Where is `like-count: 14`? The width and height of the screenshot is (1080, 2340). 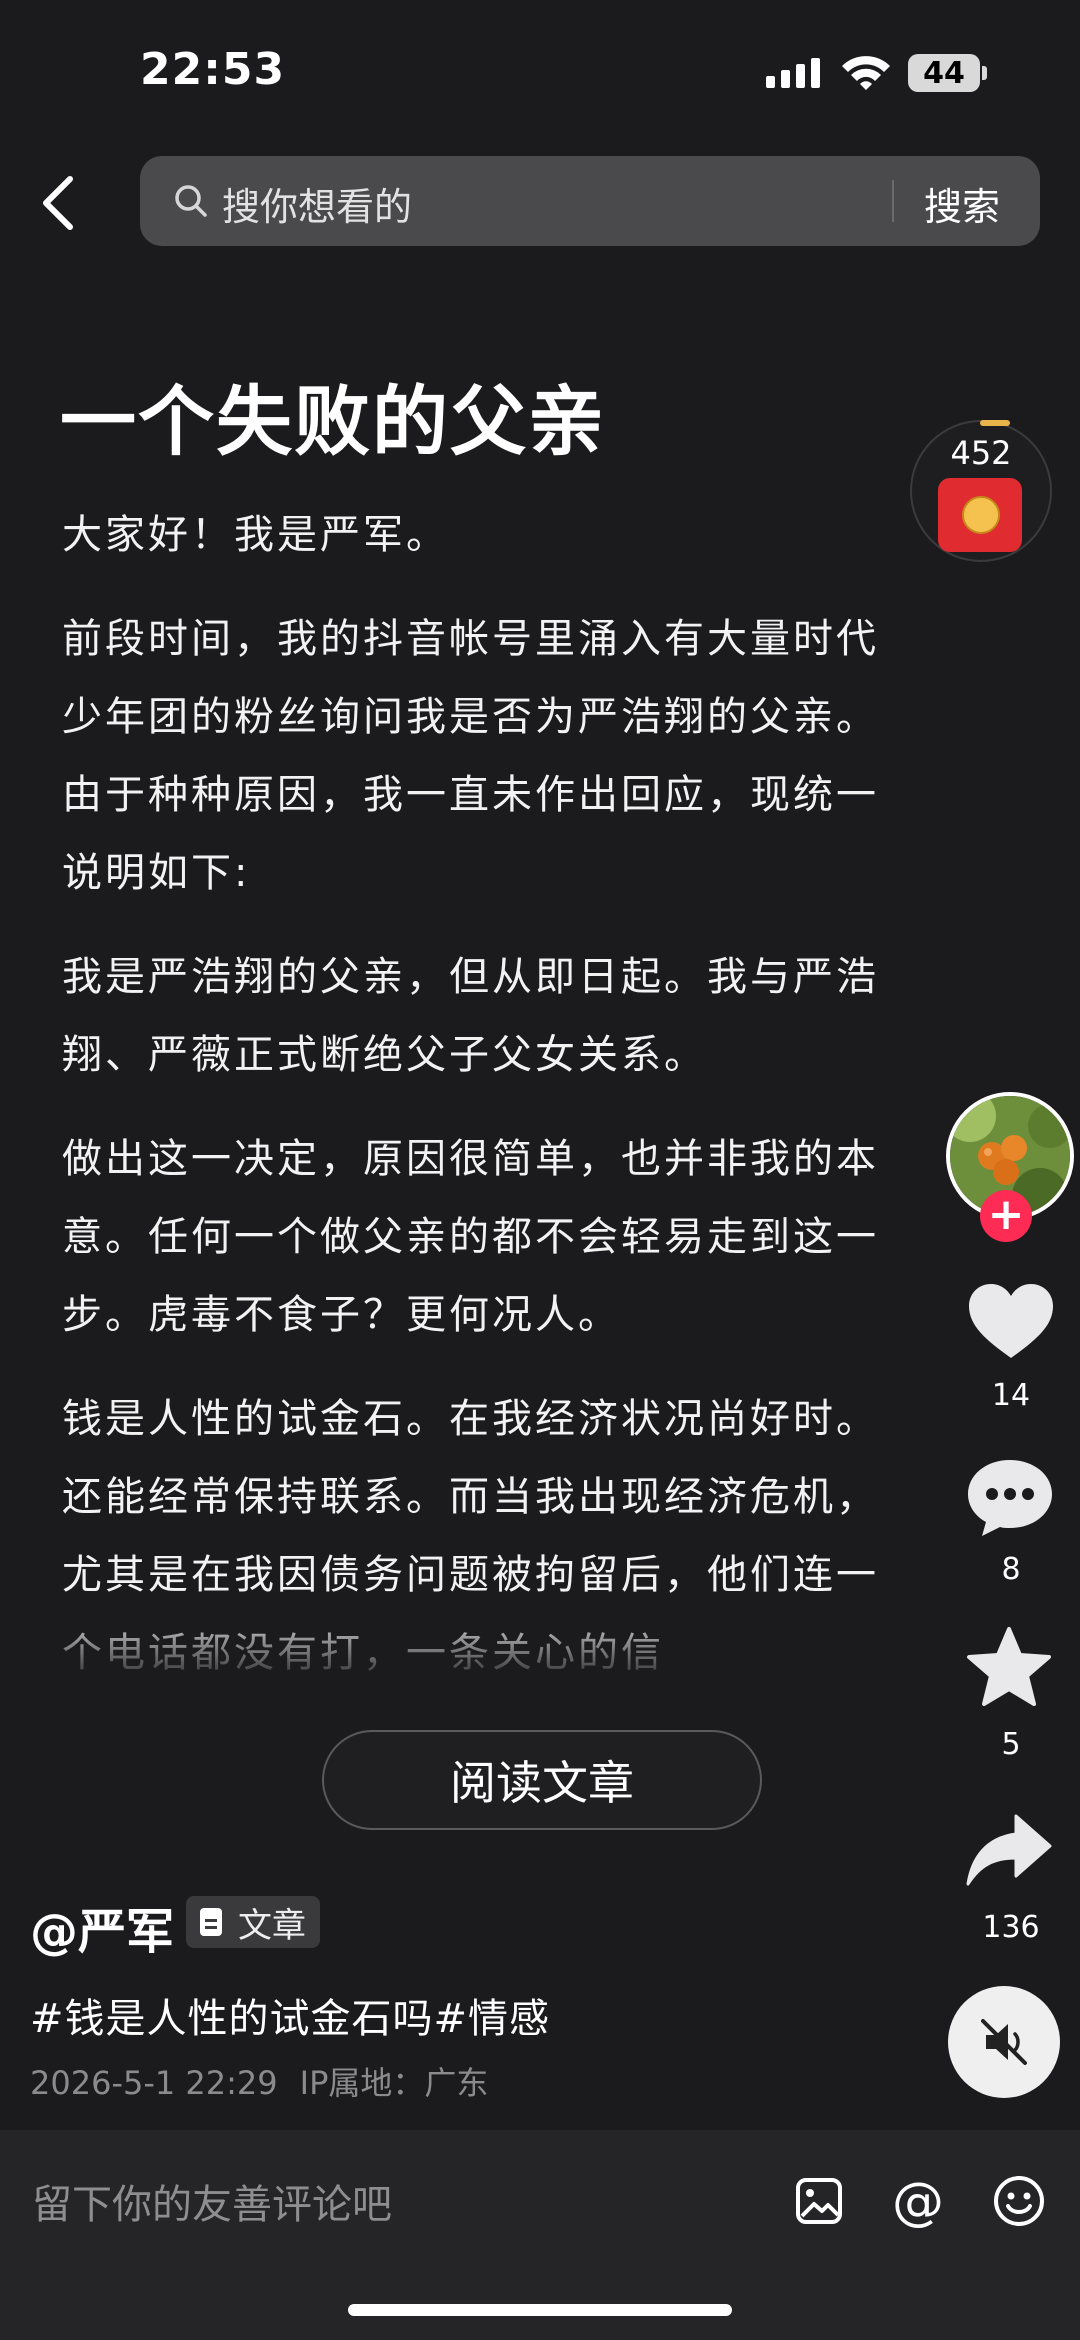
like-count: 14 is located at coordinates (1011, 1395).